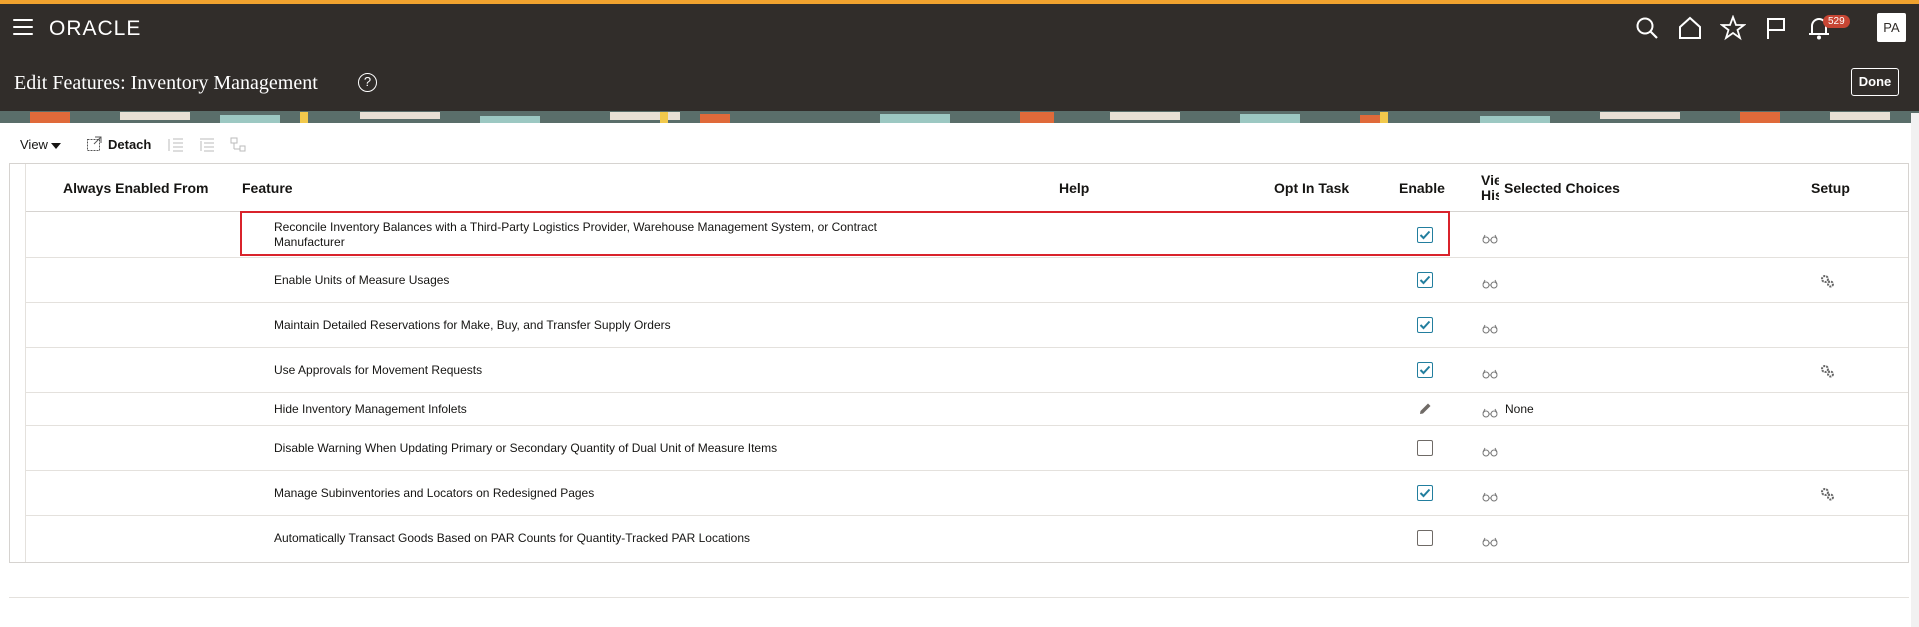 Image resolution: width=1919 pixels, height=627 pixels. I want to click on feature-name: Enable Units of Measure Usages, so click(362, 280).